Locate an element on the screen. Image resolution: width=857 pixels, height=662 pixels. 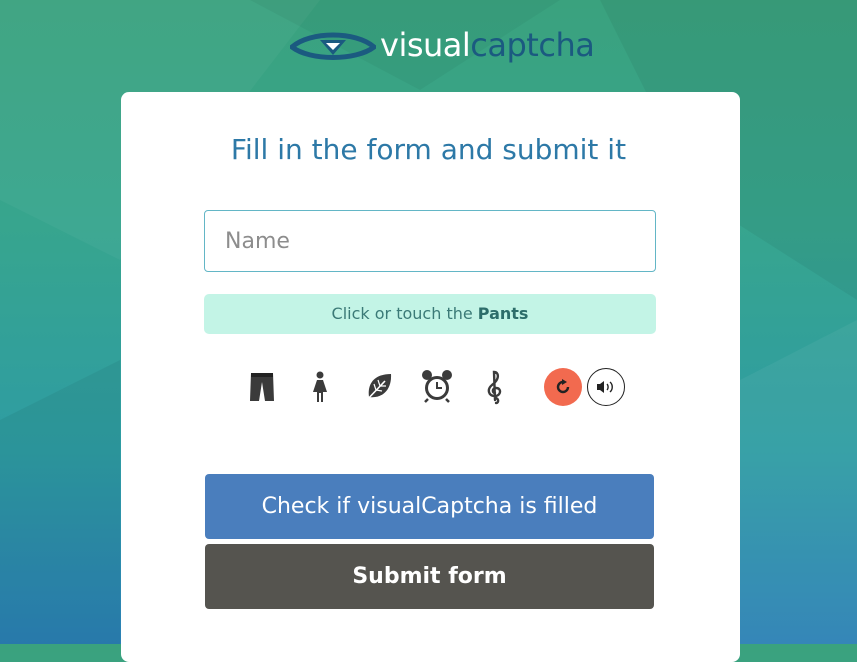
check-captcha-button: Check if visualCaptcha is filled is located at coordinates (429, 506).